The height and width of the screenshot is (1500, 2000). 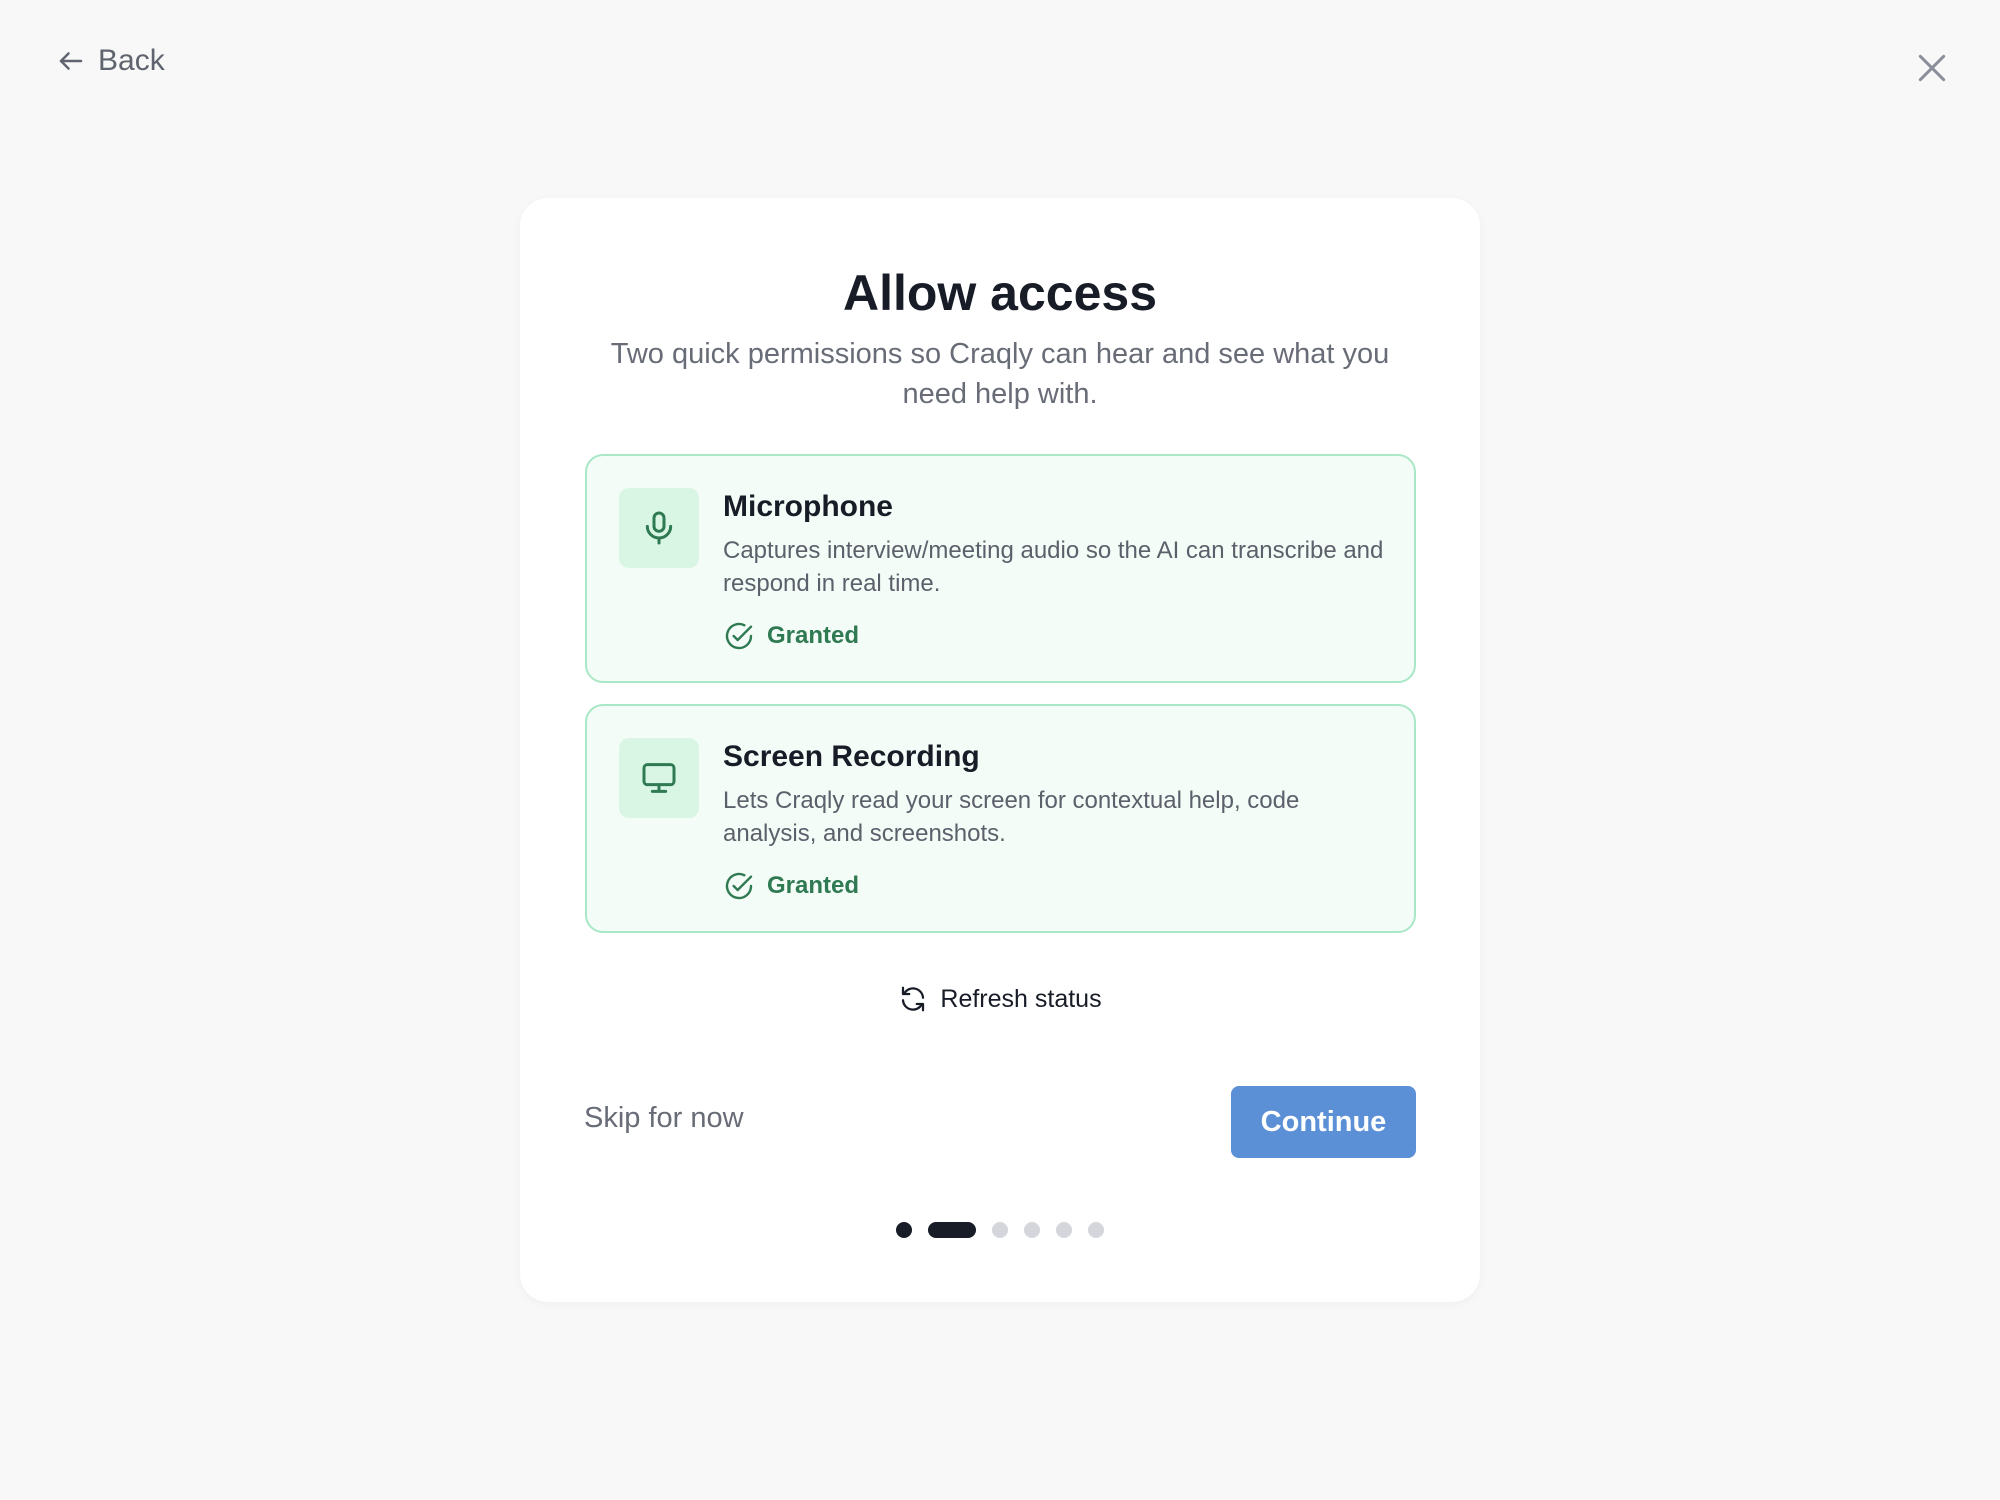 What do you see at coordinates (1000, 293) in the screenshot?
I see `page-title: Allow access` at bounding box center [1000, 293].